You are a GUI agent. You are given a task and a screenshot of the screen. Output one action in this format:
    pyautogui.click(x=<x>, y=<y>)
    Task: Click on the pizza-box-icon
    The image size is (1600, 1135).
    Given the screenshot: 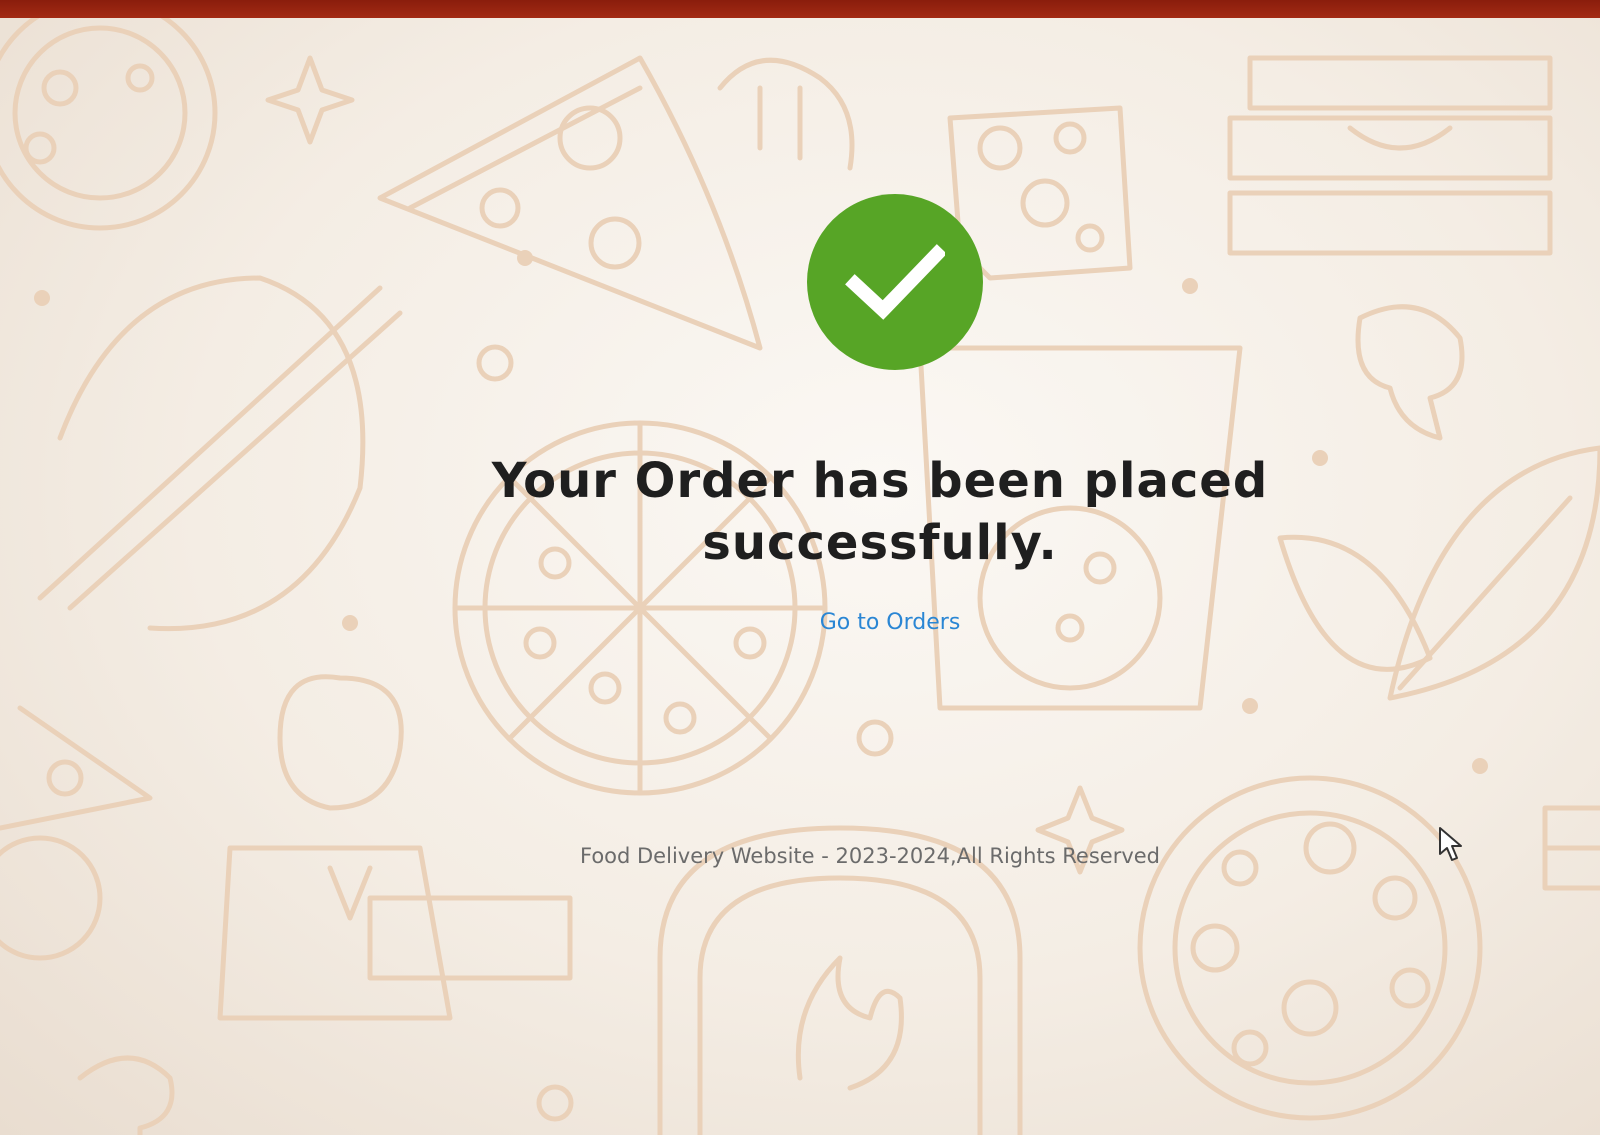 What is the action you would take?
    pyautogui.click(x=1571, y=848)
    